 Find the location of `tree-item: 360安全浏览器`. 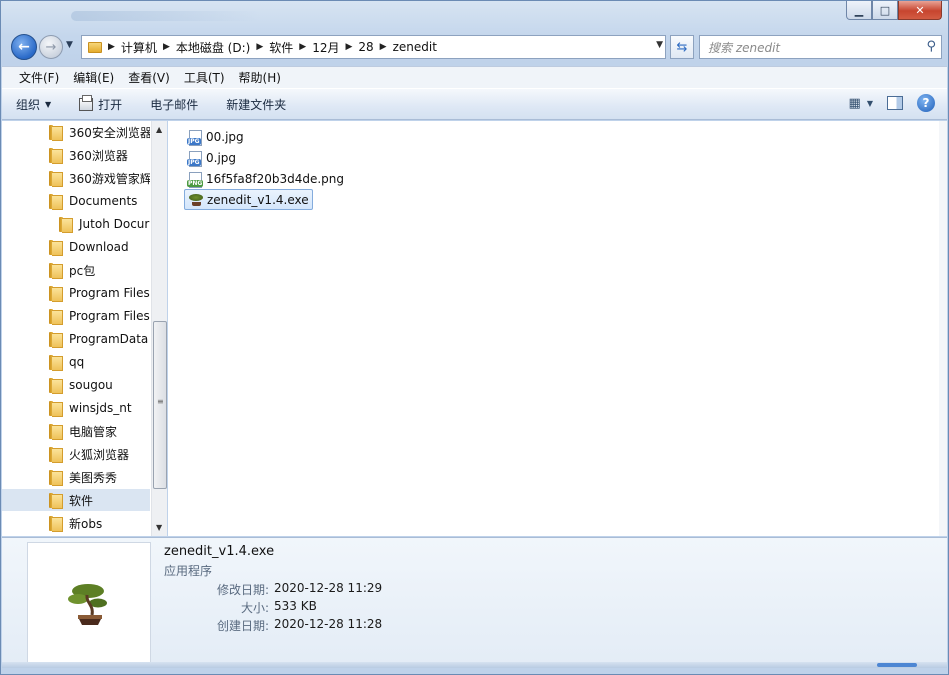

tree-item: 360安全浏览器 is located at coordinates (76, 132).